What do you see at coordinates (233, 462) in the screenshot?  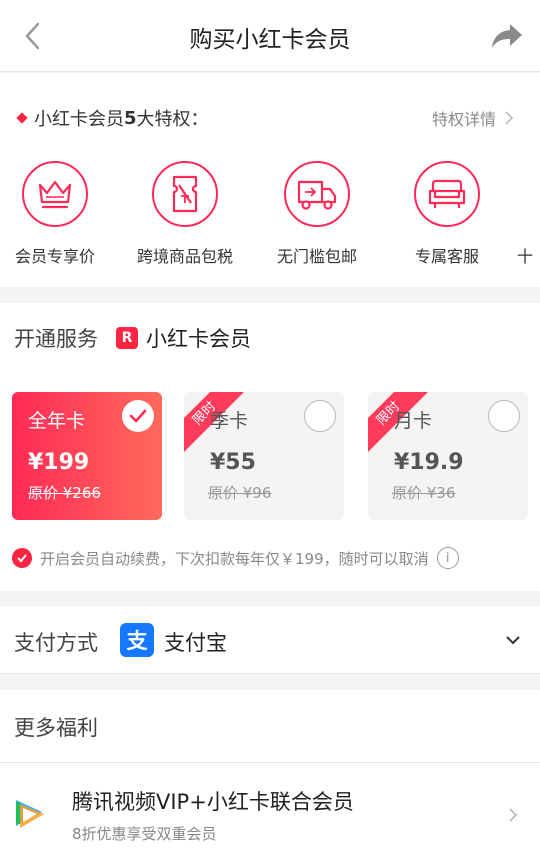 I see `plan-price: ¥55` at bounding box center [233, 462].